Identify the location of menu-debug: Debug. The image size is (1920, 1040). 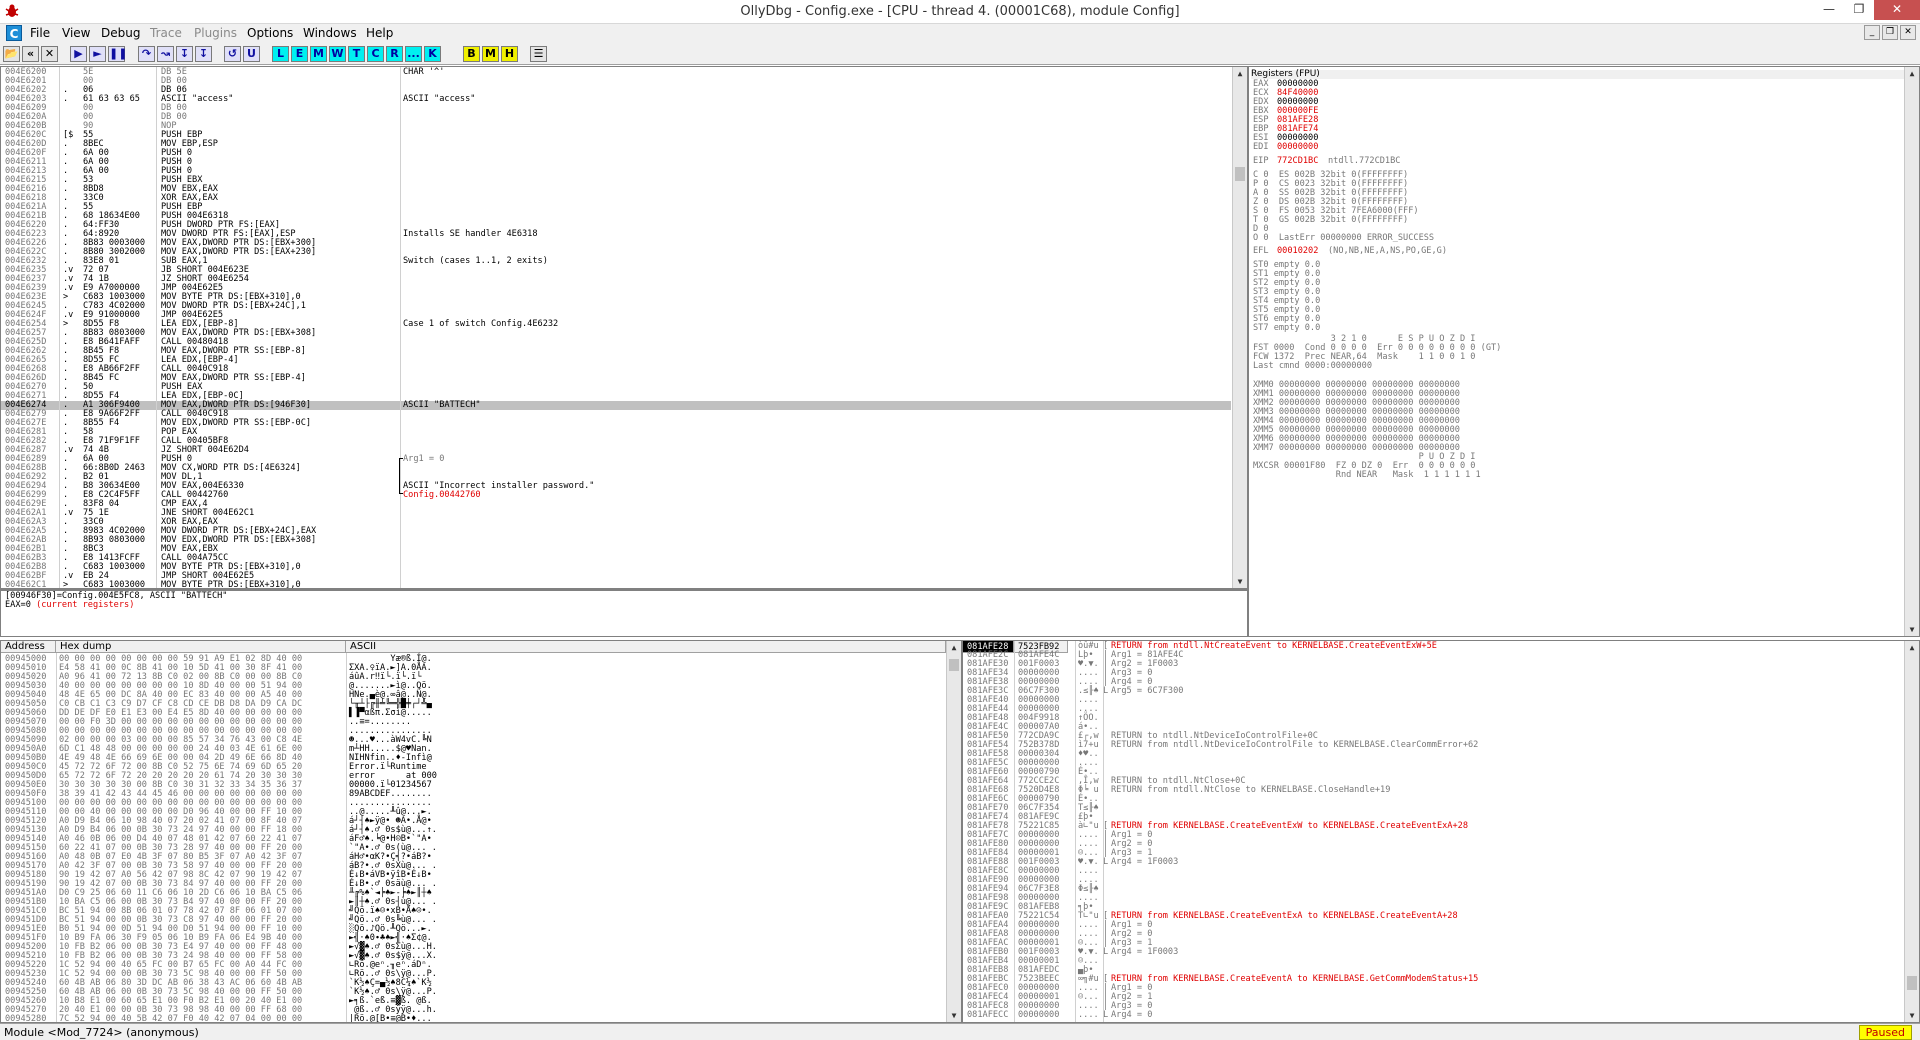
(120, 33).